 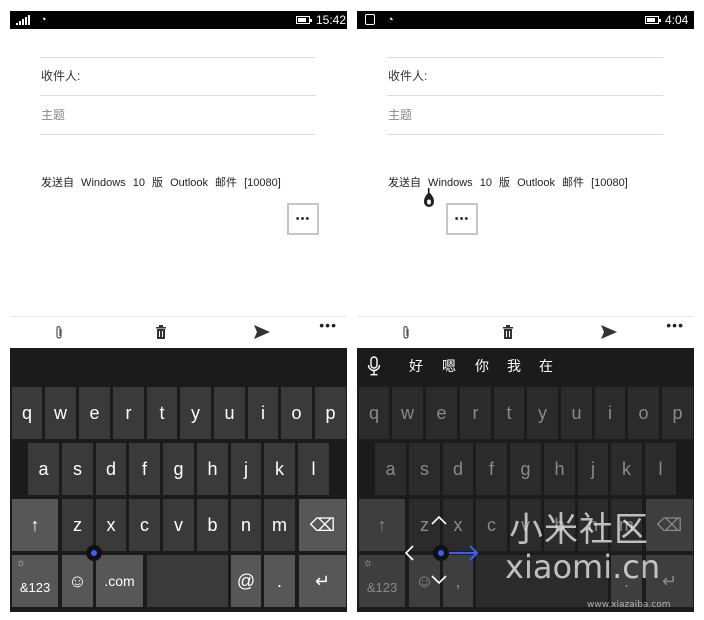 I want to click on candidate-word: 嗯, so click(x=449, y=366).